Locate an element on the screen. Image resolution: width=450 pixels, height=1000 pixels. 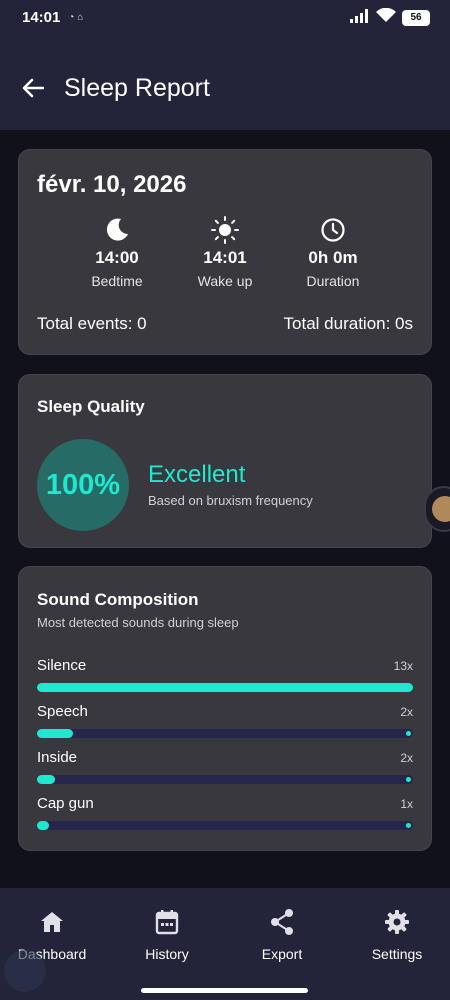
app-bar: Sleep Report is located at coordinates (225, 82).